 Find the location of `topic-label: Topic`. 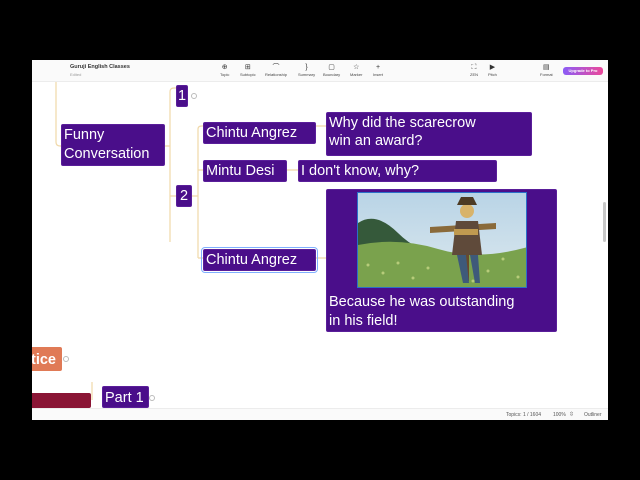

topic-label: Topic is located at coordinates (225, 74).